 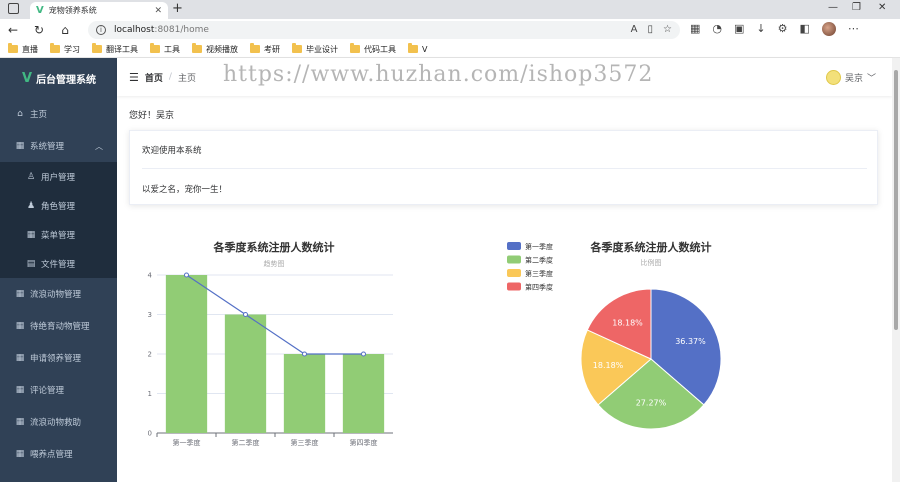 I want to click on sidebar-item-menus: ▦ 菜单管理, so click(x=58, y=234).